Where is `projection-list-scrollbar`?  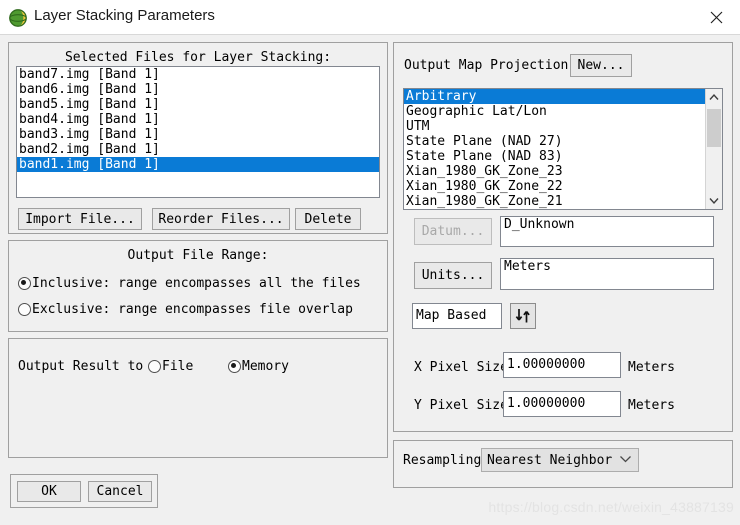
projection-list-scrollbar is located at coordinates (713, 149).